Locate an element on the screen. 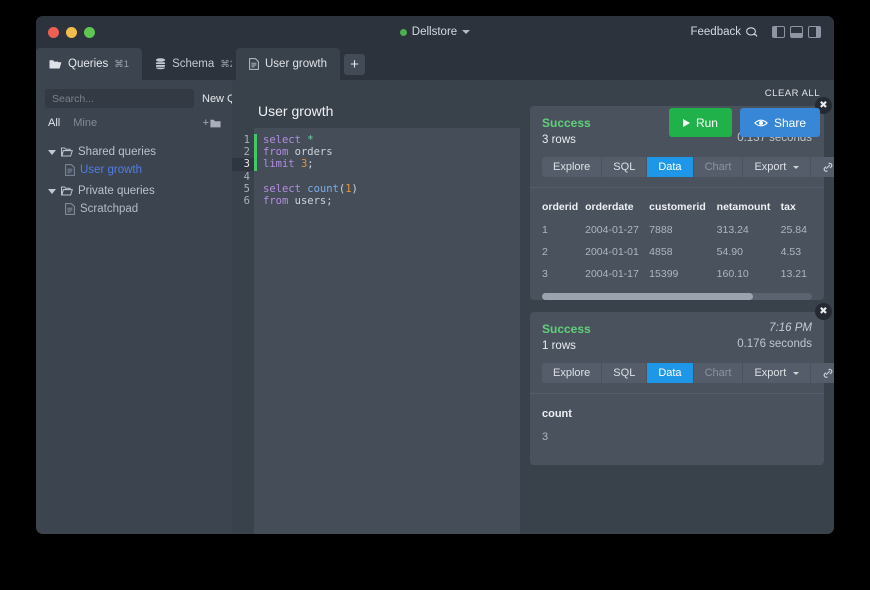  minimize-window-button is located at coordinates (71, 32).